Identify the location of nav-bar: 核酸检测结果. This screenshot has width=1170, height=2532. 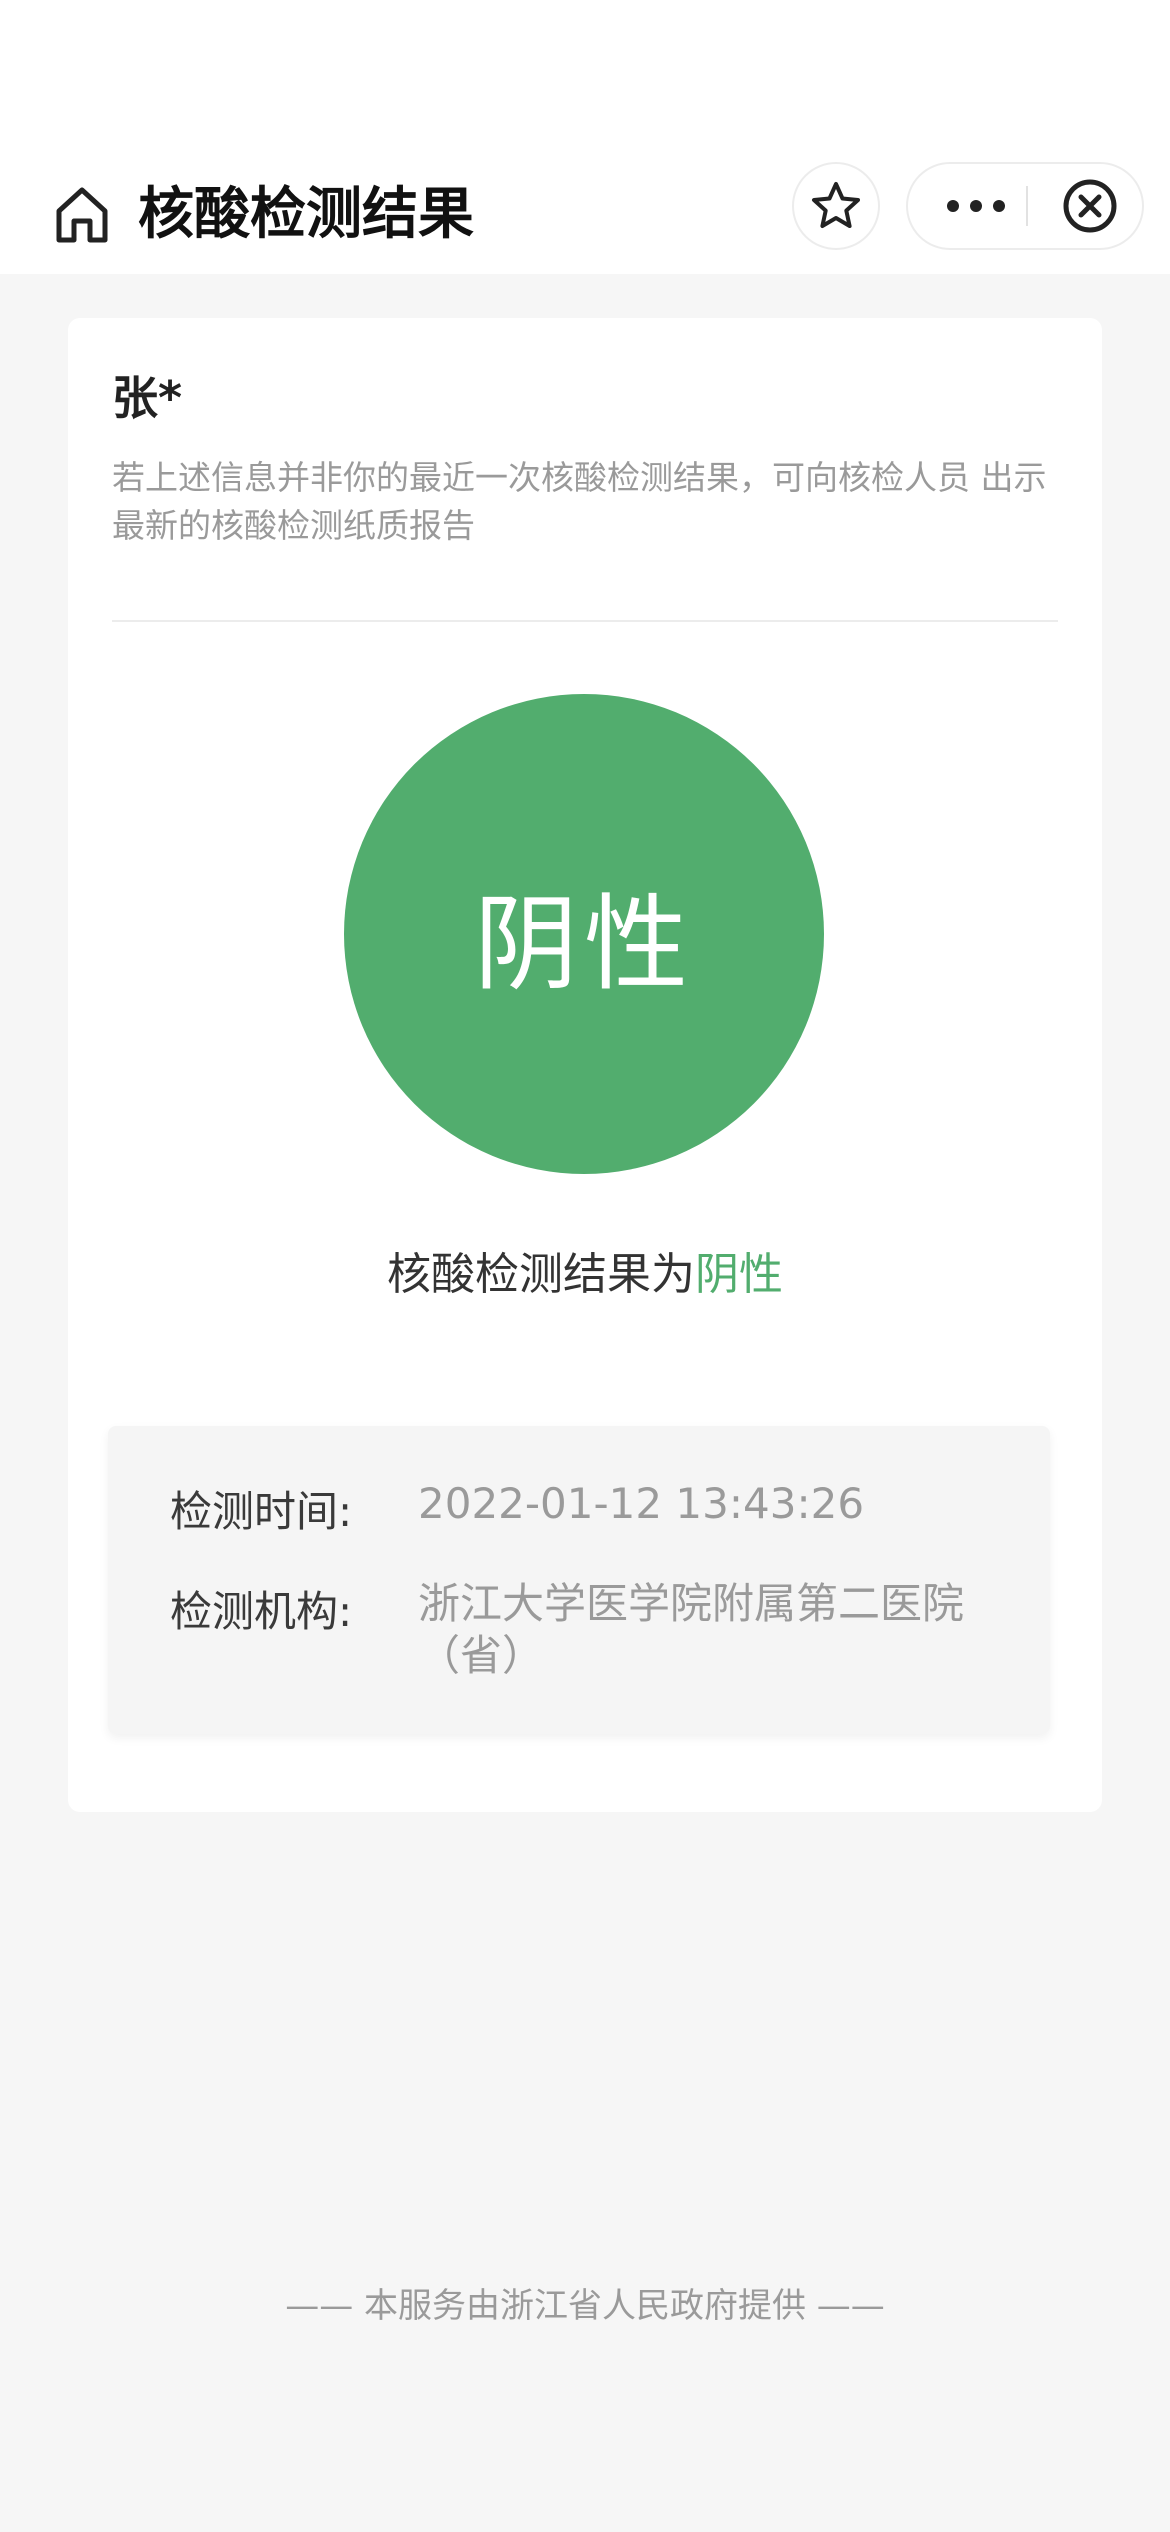
(585, 217).